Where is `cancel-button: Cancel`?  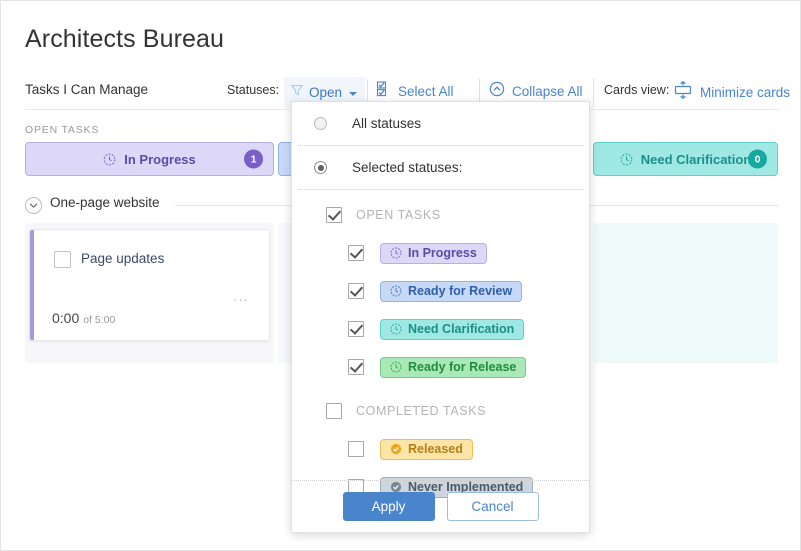
cancel-button: Cancel is located at coordinates (492, 506).